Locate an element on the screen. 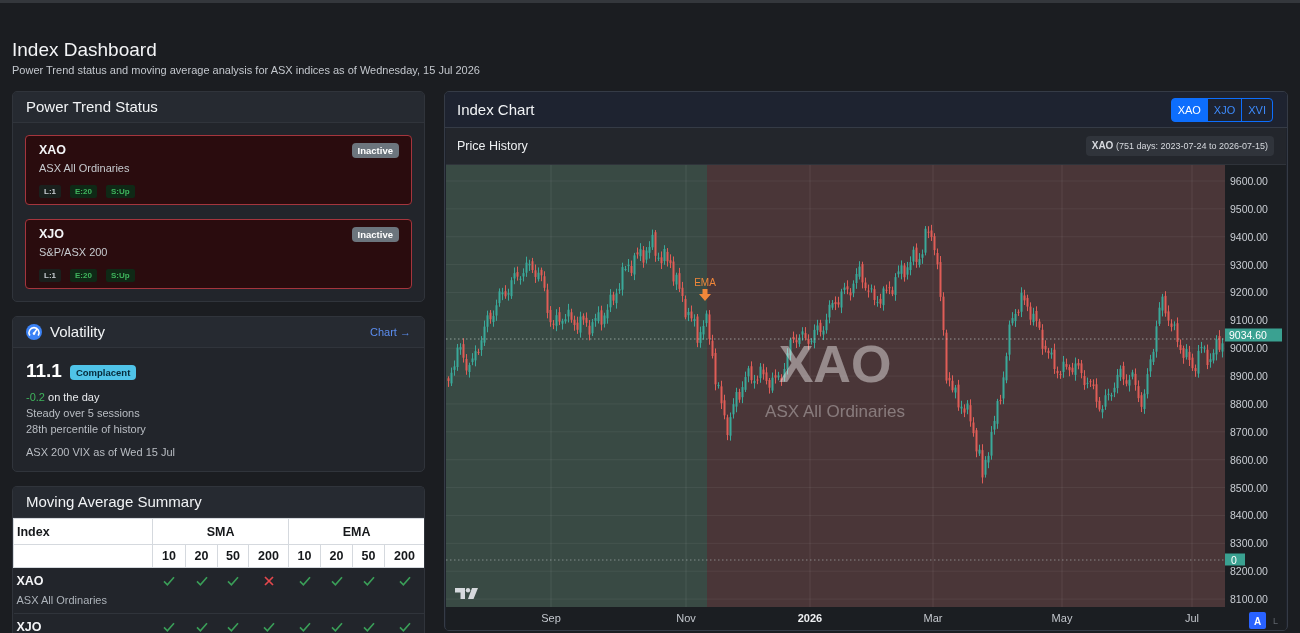 Image resolution: width=1300 pixels, height=633 pixels. price-label: 8500.00 is located at coordinates (1249, 487).